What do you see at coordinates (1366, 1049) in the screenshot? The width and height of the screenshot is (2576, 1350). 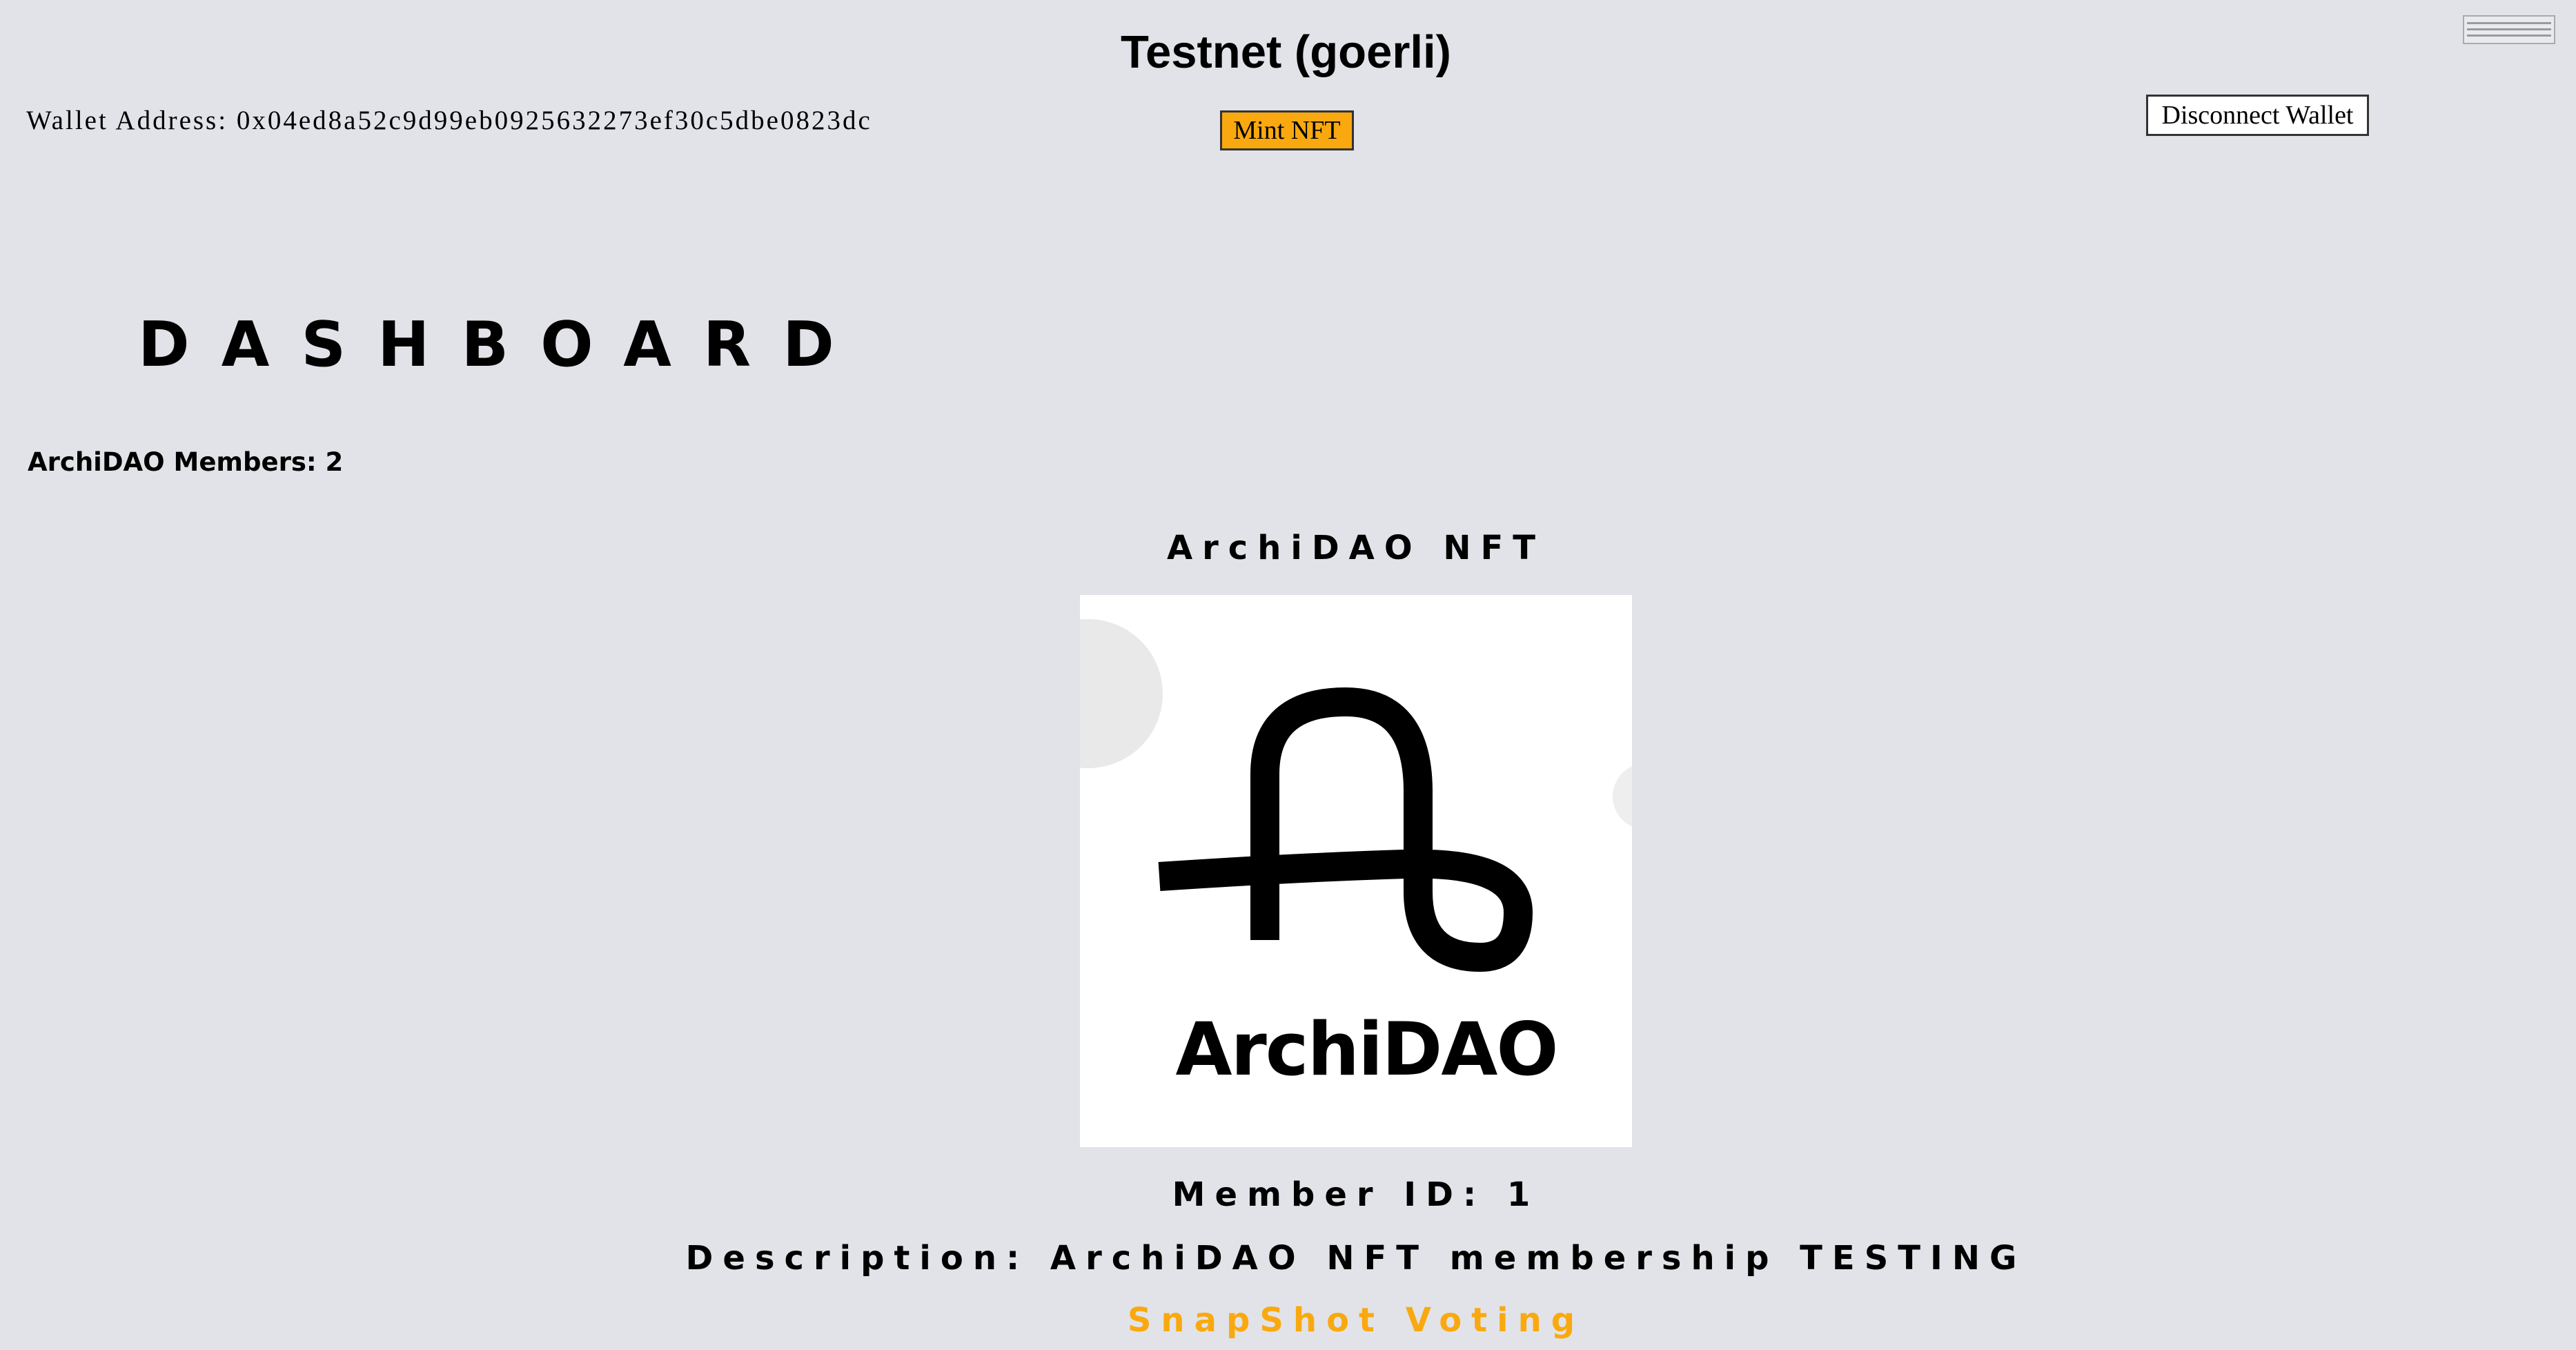 I see `archidao-logo-text: ArchiDAO` at bounding box center [1366, 1049].